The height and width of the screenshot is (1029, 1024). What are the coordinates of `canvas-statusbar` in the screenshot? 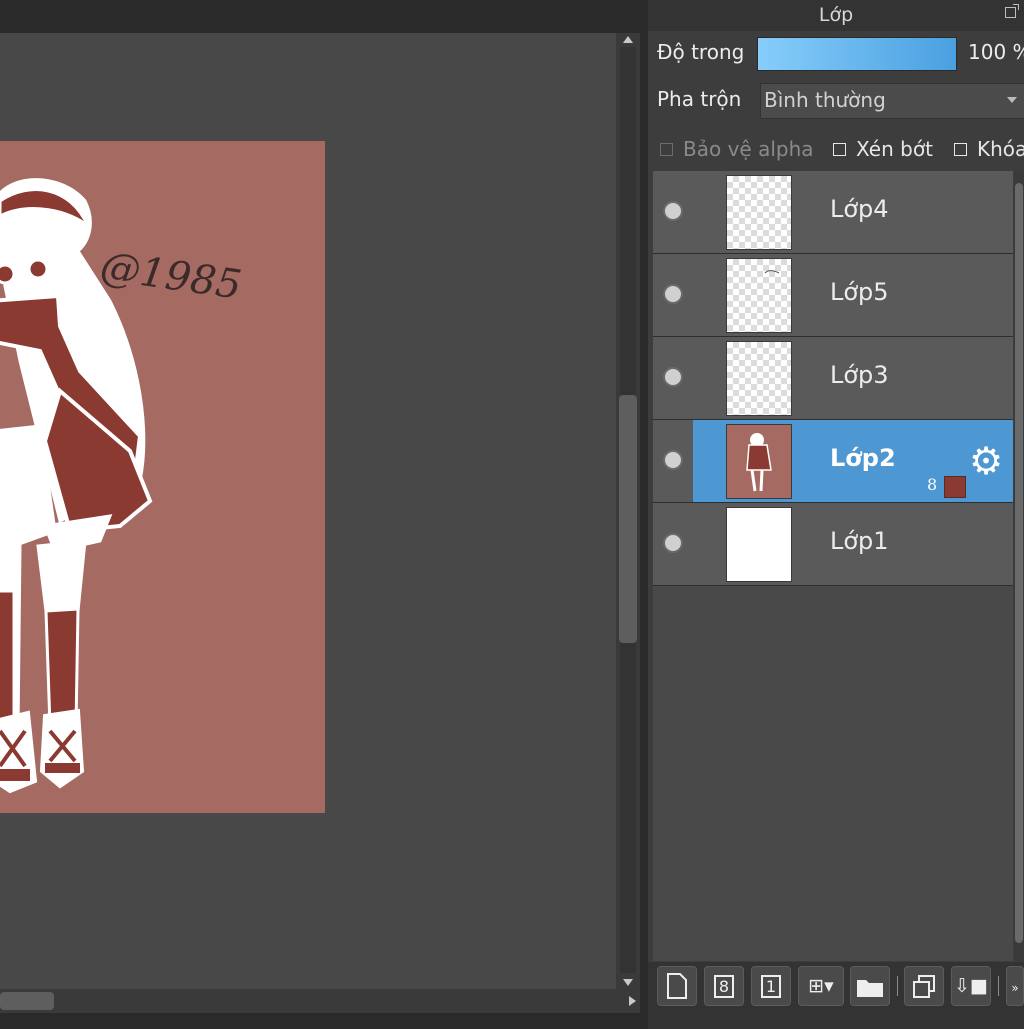 It's located at (320, 1021).